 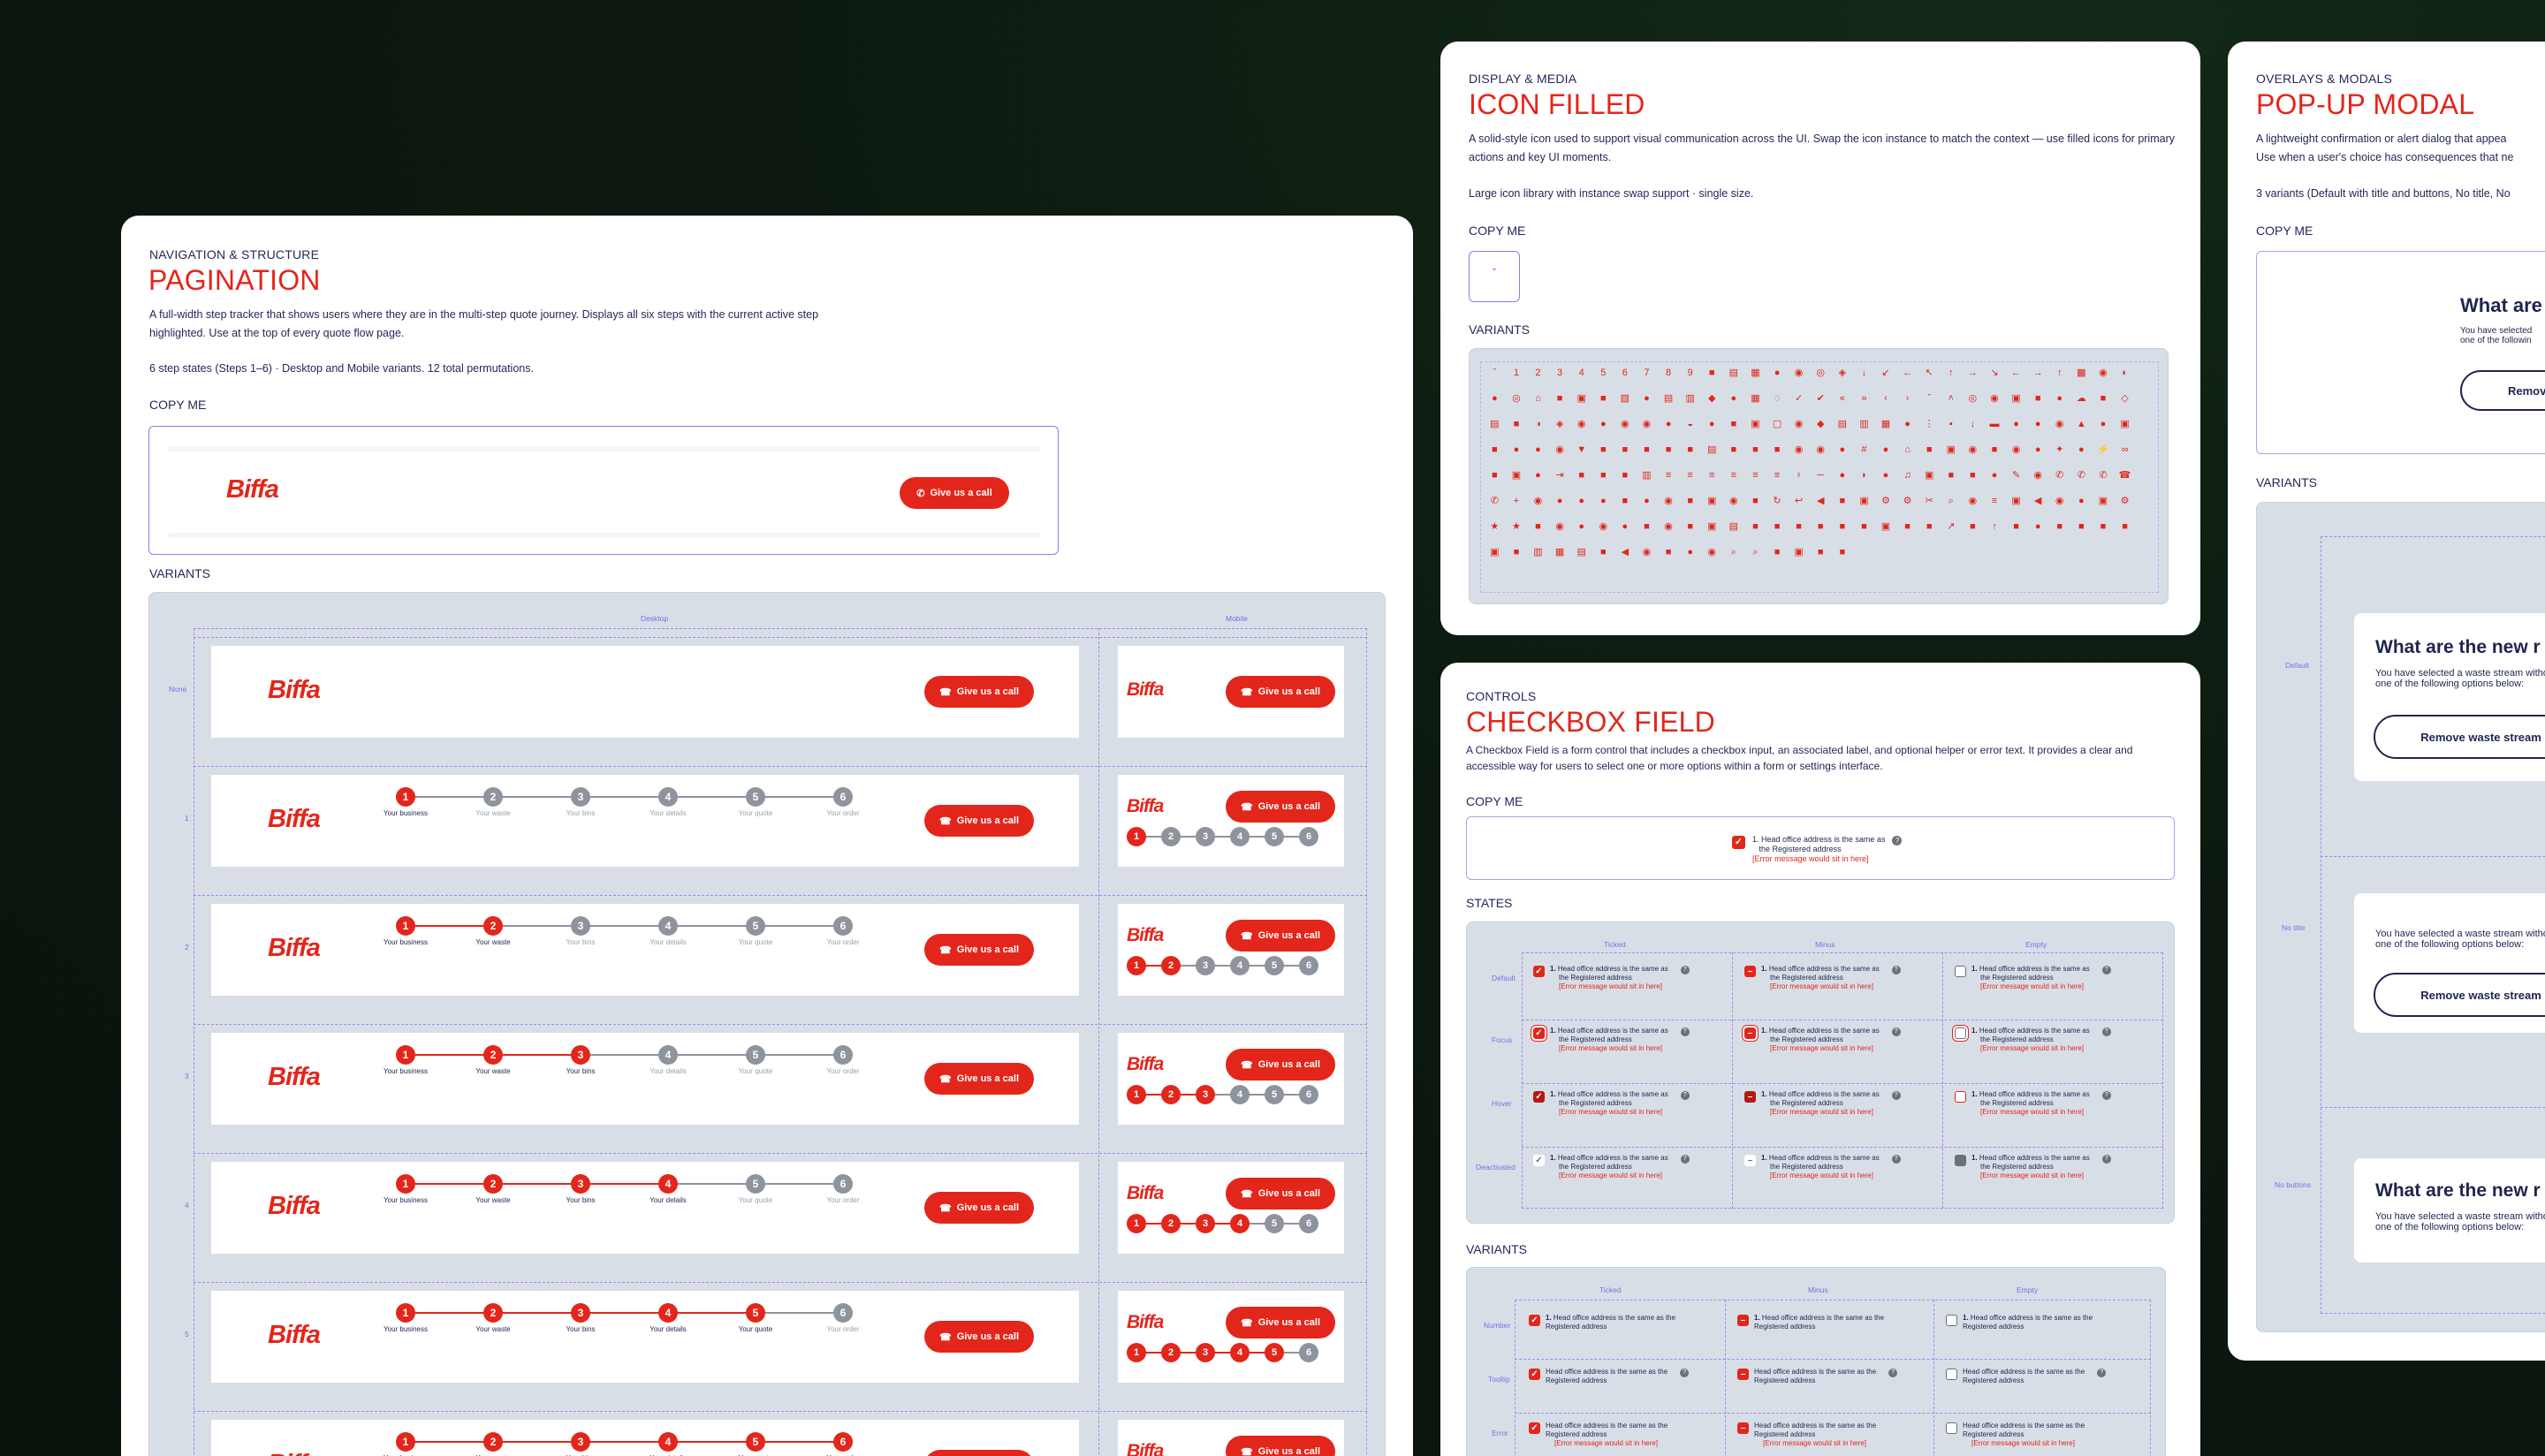 I want to click on library-icon: ↻, so click(x=1777, y=502).